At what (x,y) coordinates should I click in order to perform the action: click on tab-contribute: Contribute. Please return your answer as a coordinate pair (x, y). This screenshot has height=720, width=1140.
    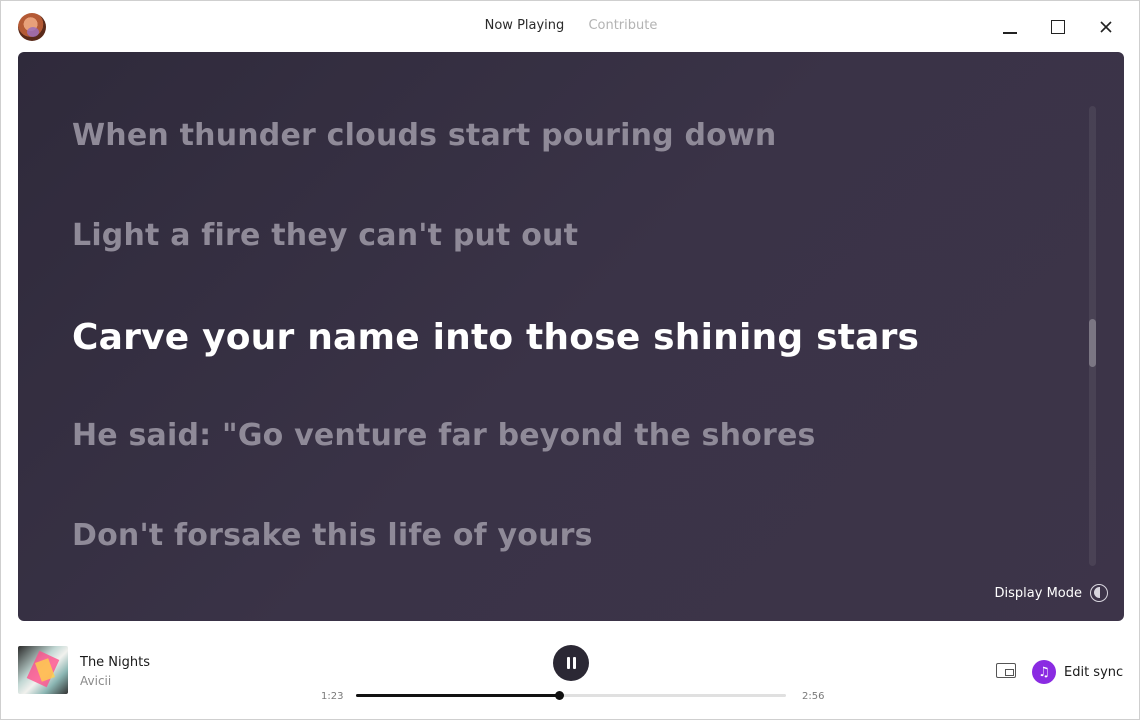
    Looking at the image, I should click on (622, 25).